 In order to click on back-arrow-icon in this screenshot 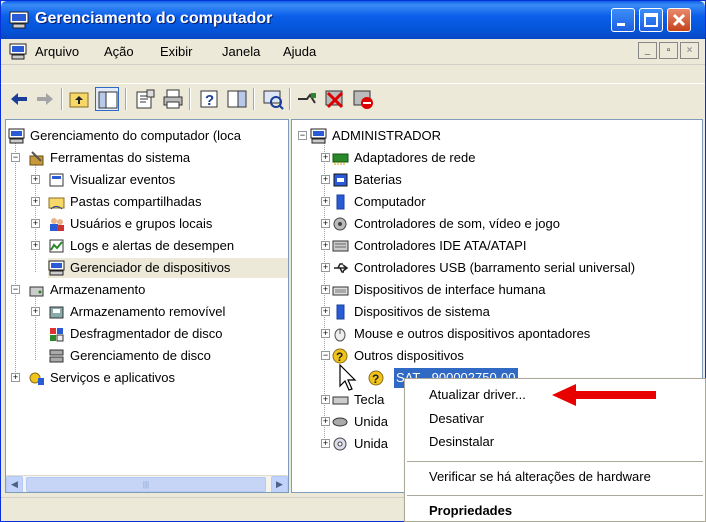, I will do `click(19, 99)`.